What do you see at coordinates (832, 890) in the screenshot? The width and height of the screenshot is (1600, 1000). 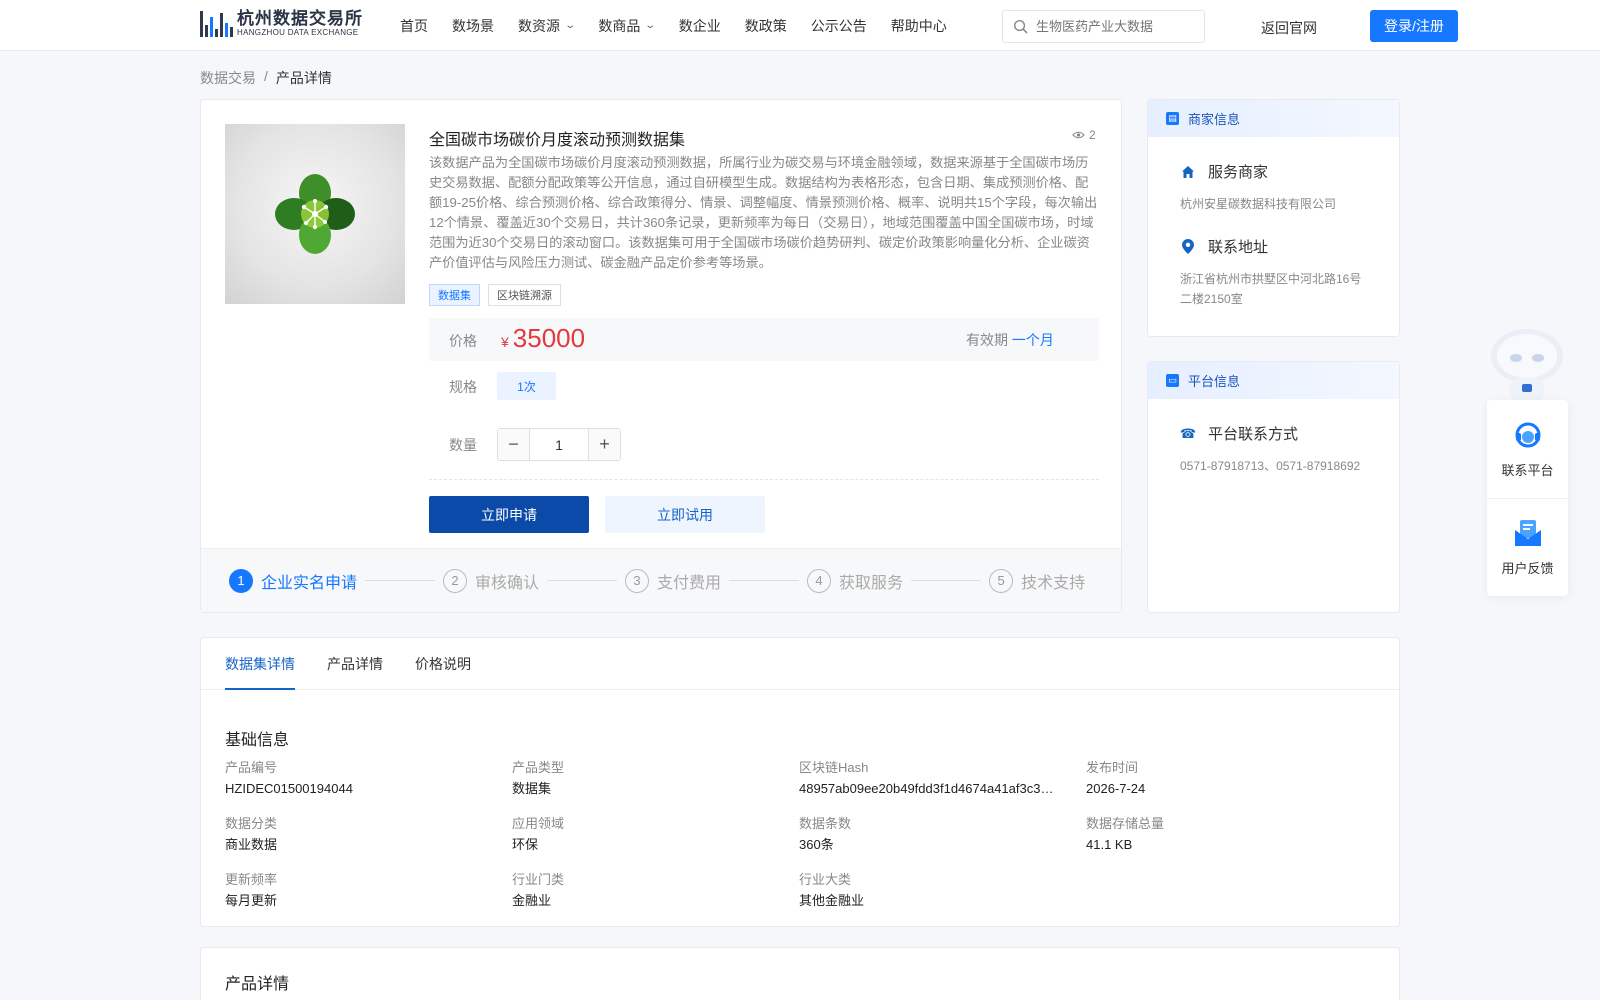 I see `info-industry-division: 行业大类 其他金融业` at bounding box center [832, 890].